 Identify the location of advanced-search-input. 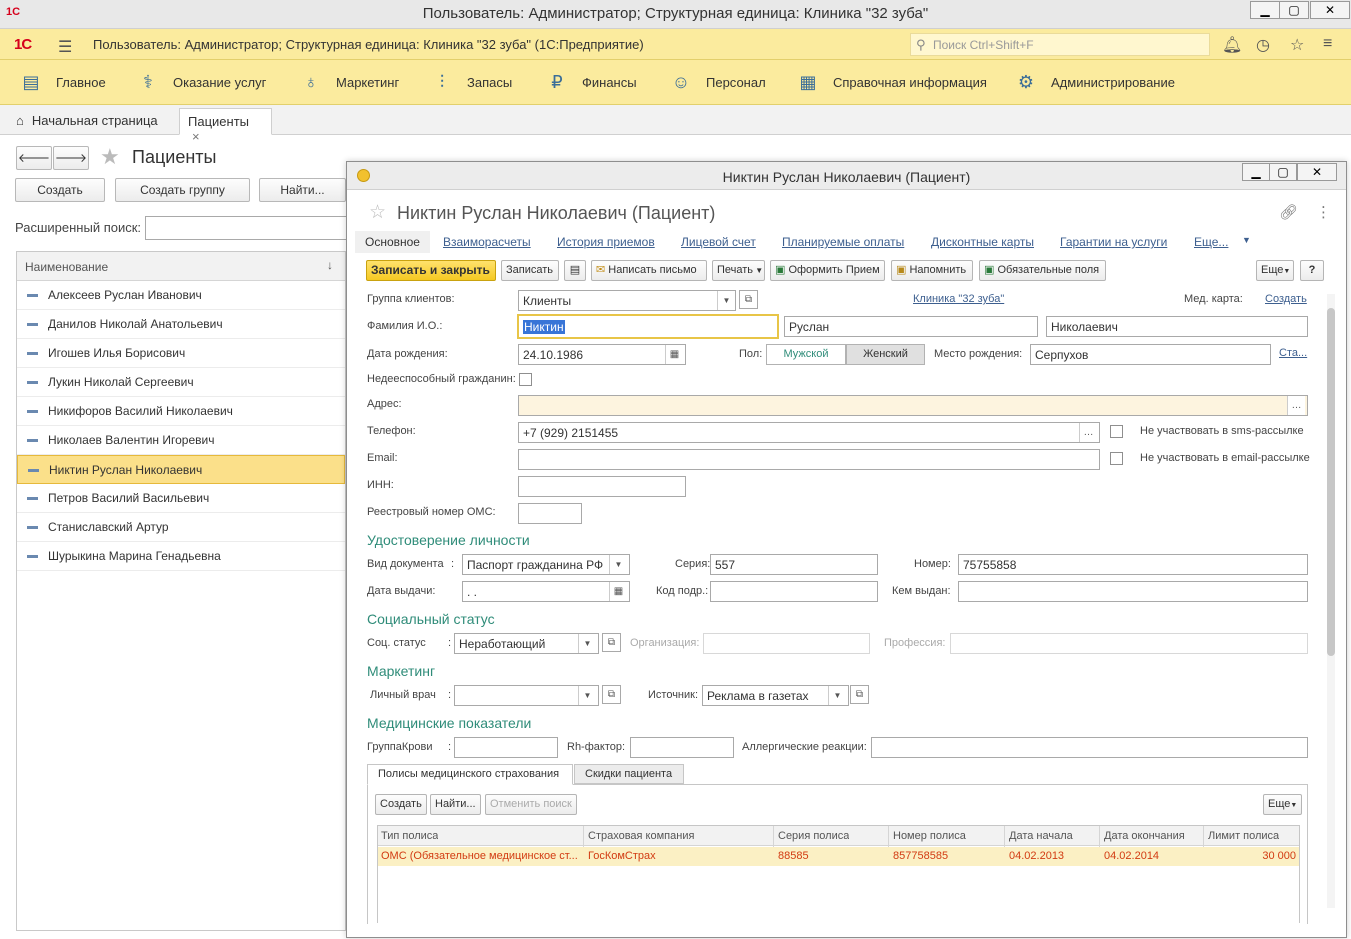
(246, 228).